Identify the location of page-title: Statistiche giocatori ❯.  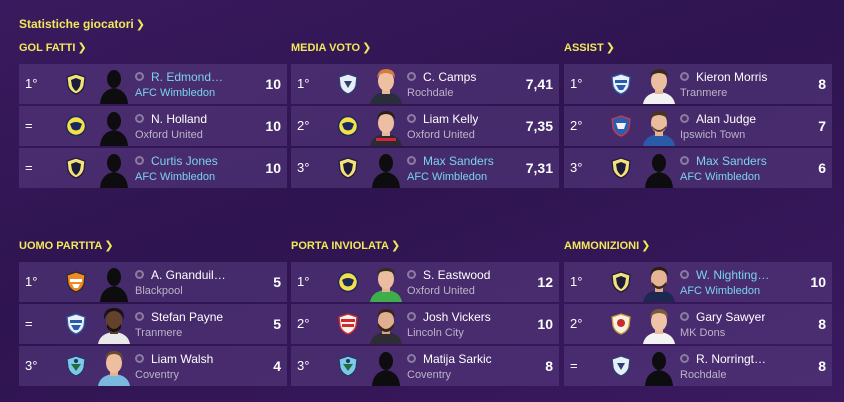
(82, 24).